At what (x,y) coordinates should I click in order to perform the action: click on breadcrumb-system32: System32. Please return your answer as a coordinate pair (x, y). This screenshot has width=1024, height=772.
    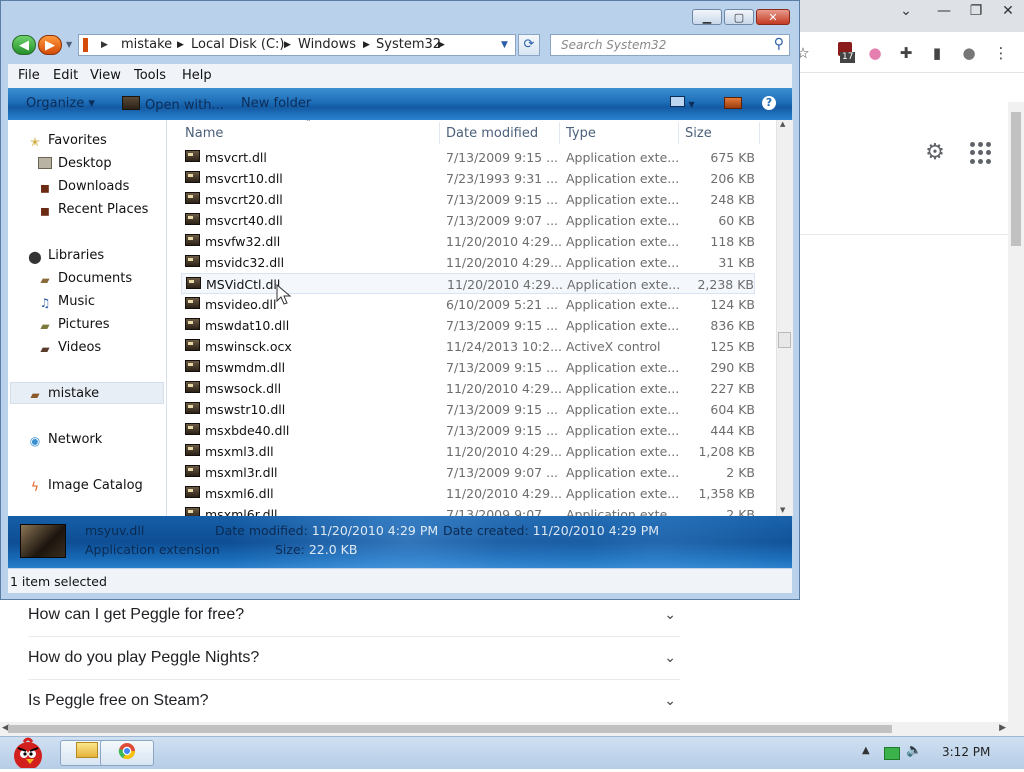
    Looking at the image, I should click on (408, 44).